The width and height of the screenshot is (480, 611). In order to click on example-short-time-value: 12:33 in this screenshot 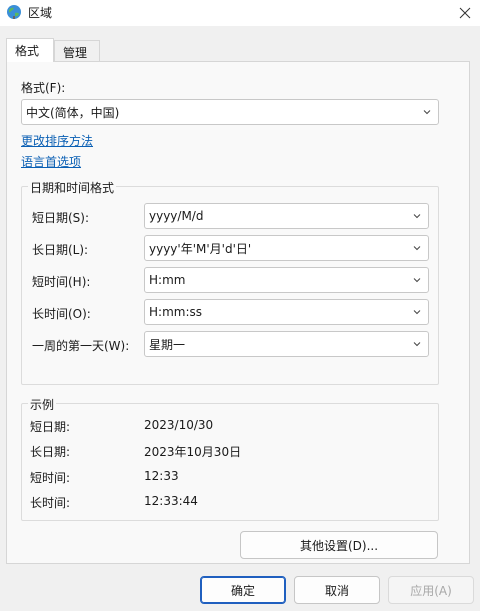, I will do `click(161, 476)`.